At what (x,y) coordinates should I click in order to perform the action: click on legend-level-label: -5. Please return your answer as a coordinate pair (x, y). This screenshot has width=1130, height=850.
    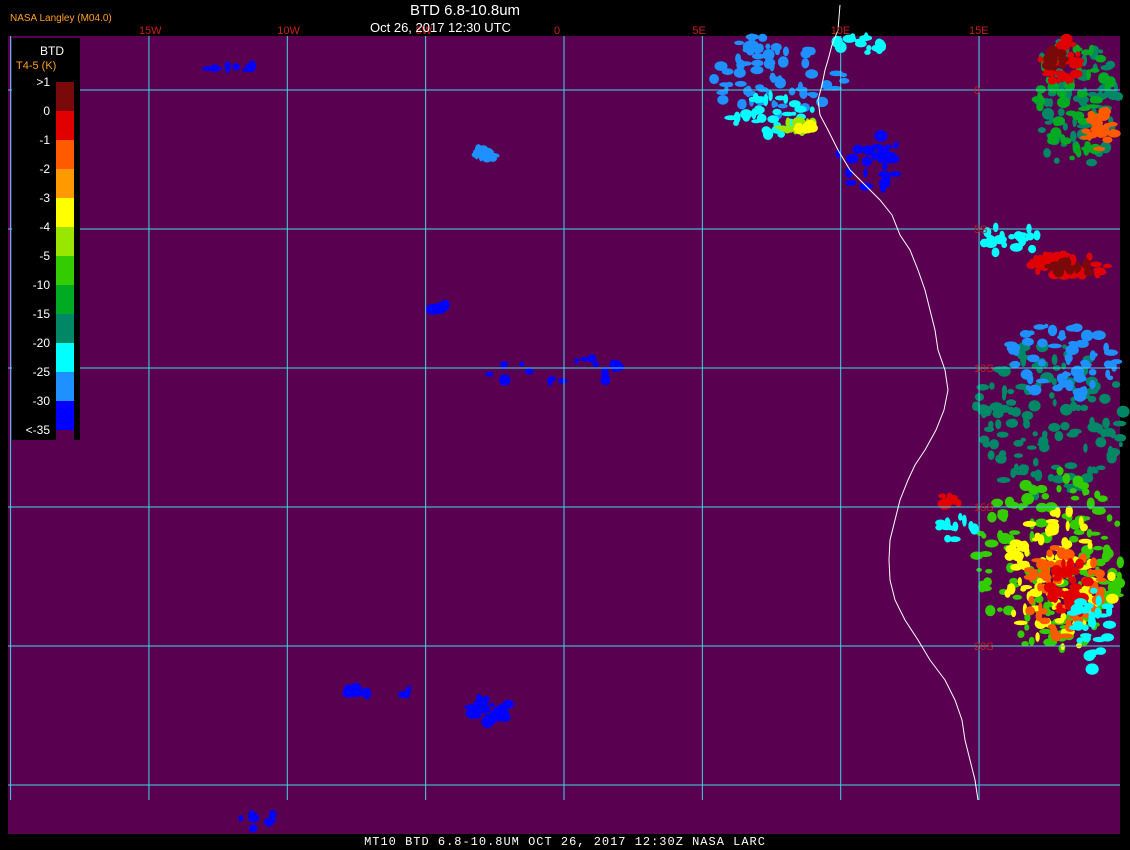
    Looking at the image, I should click on (44, 256).